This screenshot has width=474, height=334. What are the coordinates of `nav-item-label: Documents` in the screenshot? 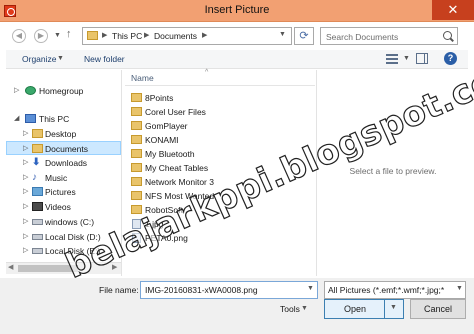 It's located at (66, 149).